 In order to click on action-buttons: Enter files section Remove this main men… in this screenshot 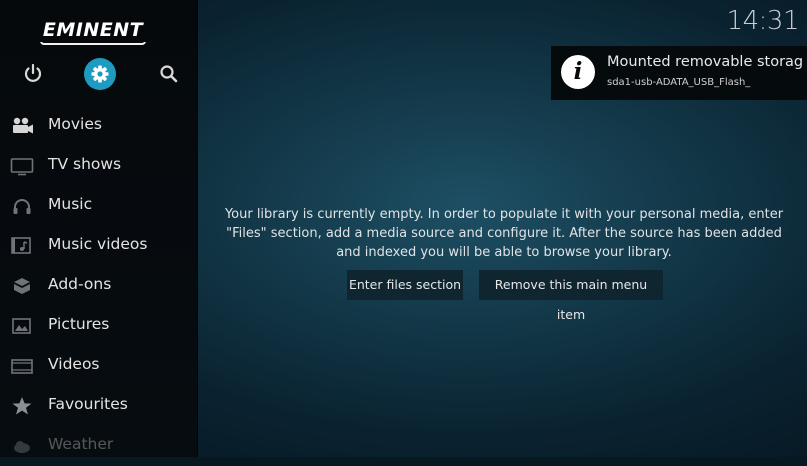, I will do `click(403, 296)`.